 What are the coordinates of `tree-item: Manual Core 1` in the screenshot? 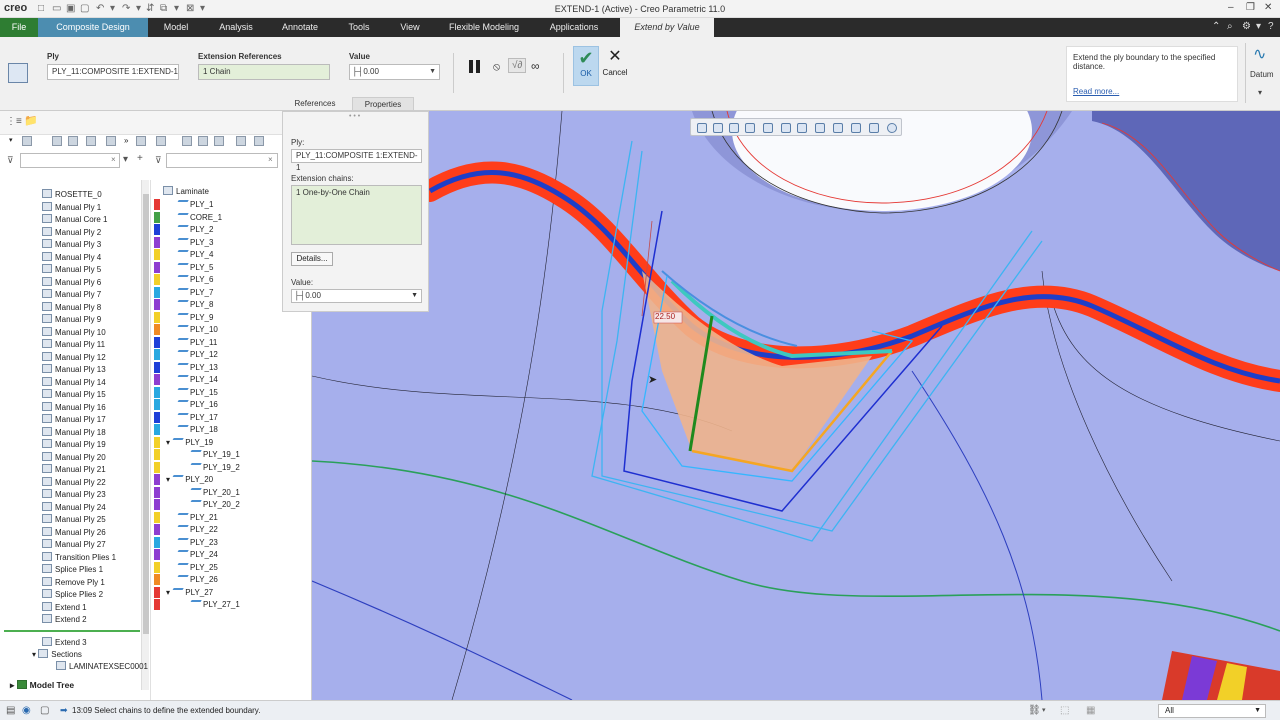 It's located at (74, 220).